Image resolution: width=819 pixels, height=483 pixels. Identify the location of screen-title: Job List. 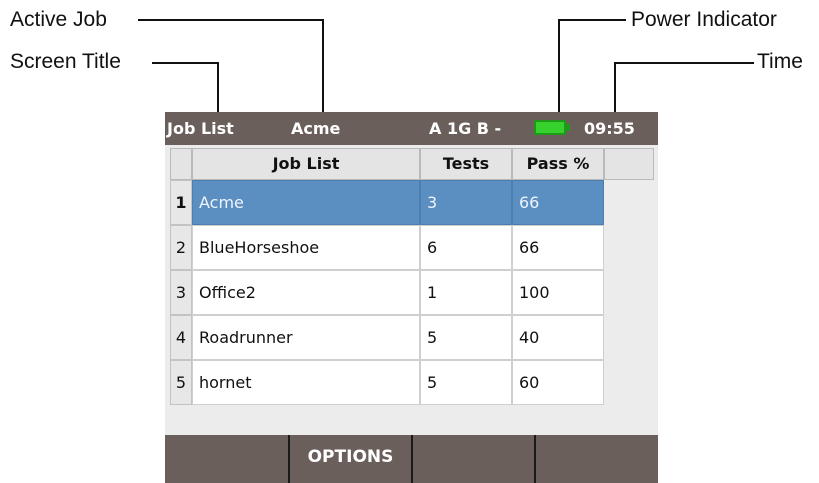
(200, 128).